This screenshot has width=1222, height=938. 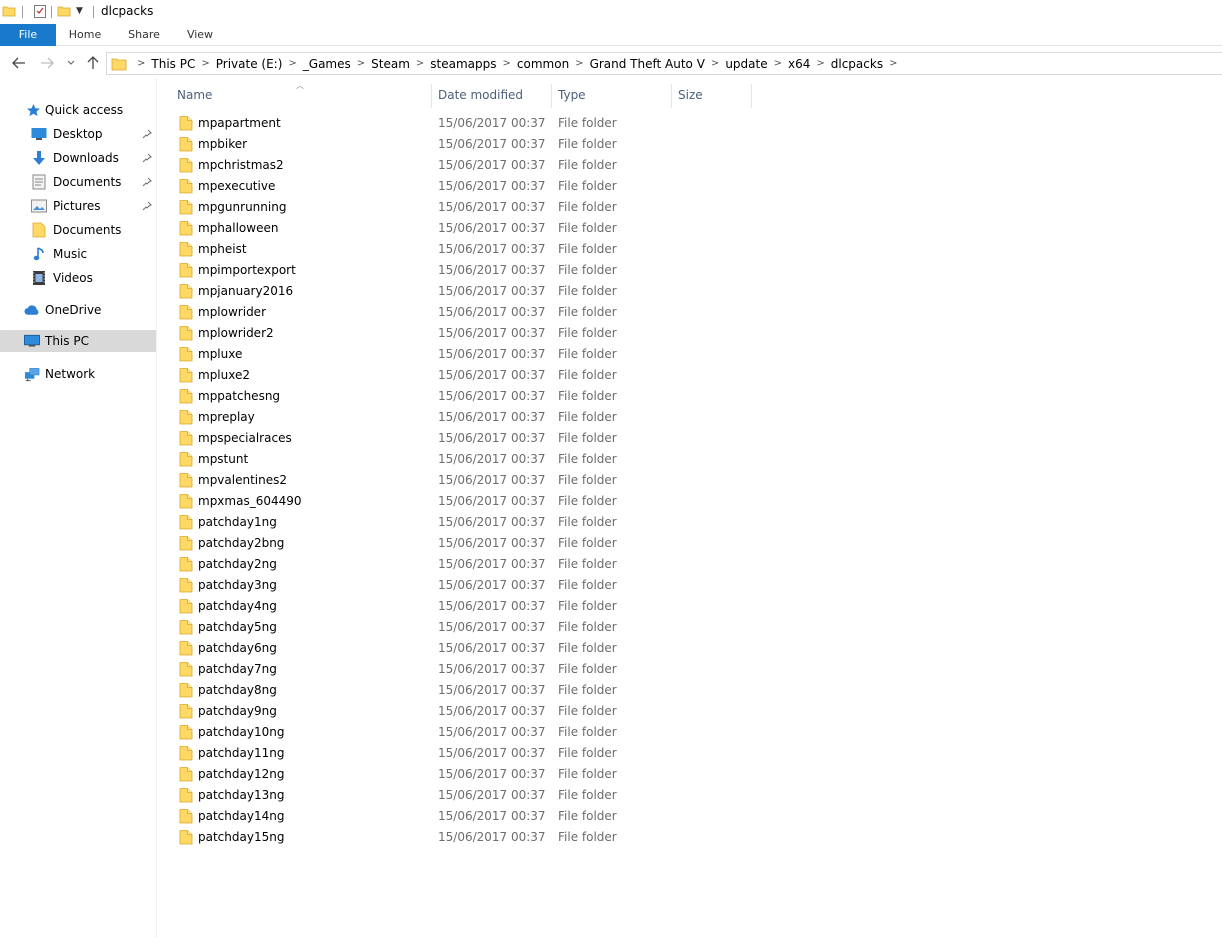 I want to click on column-header-name: Name, so click(x=194, y=95).